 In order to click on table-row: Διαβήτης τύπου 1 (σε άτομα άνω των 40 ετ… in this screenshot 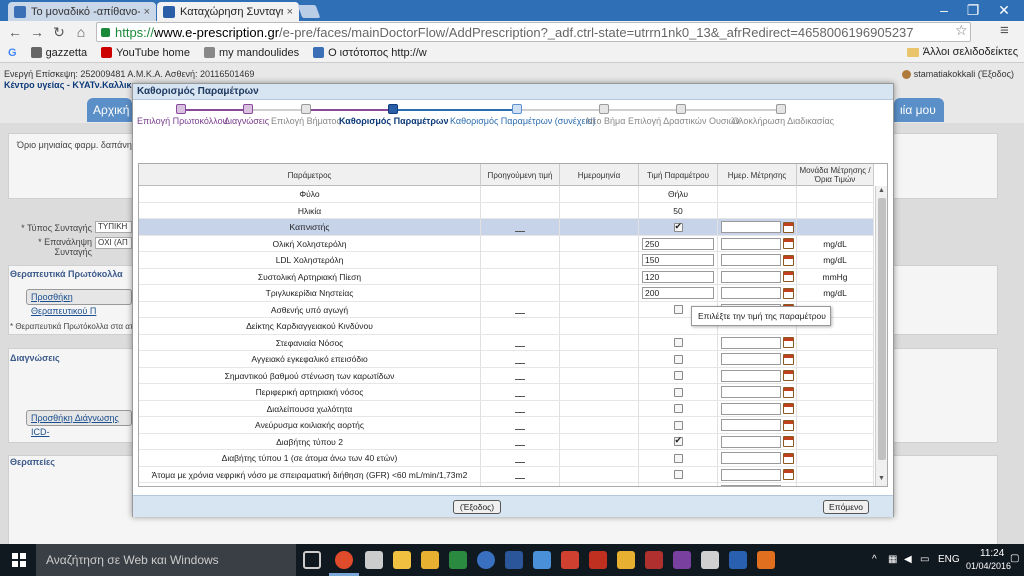, I will do `click(506, 458)`.